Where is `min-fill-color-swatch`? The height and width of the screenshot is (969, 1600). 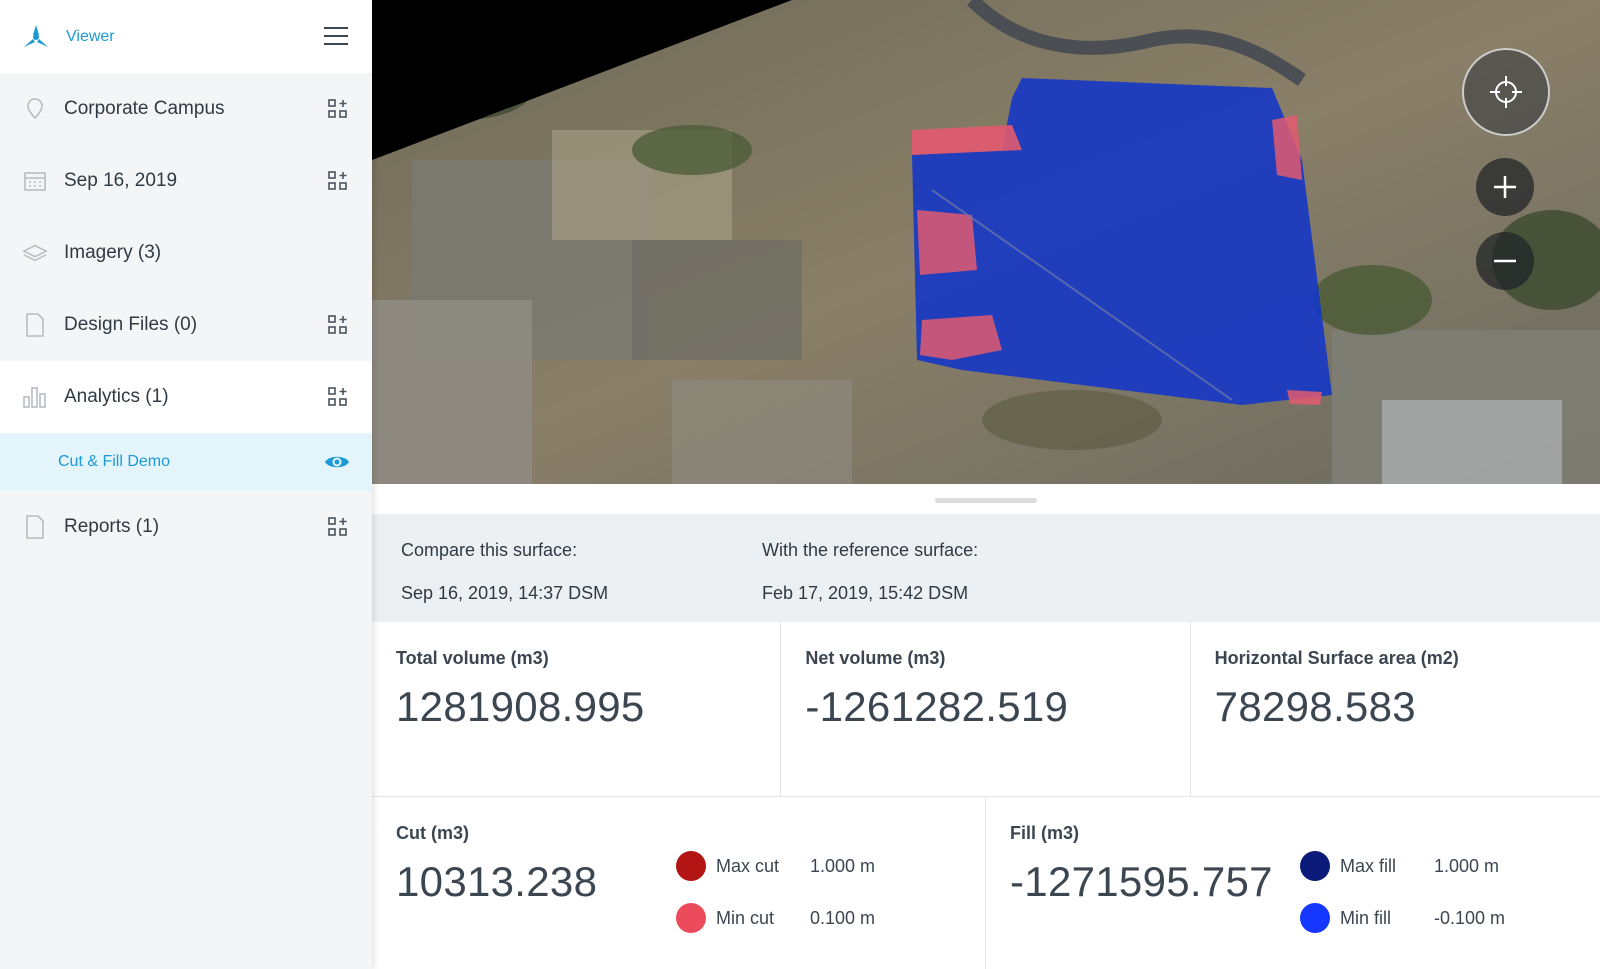 min-fill-color-swatch is located at coordinates (1315, 918).